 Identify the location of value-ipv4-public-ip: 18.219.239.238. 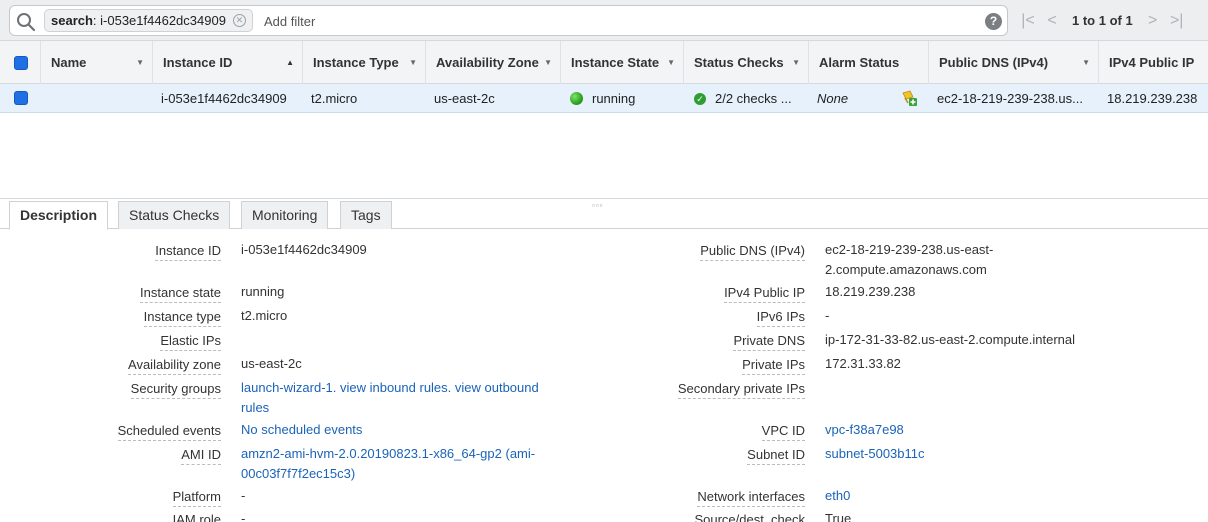
(870, 291).